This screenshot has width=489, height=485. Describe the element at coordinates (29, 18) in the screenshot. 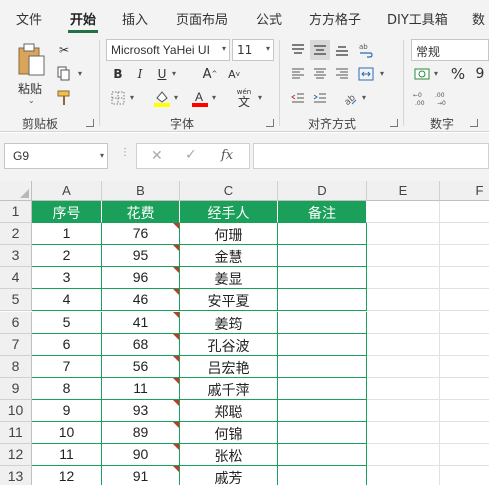

I see `tab-file: 文件` at that location.